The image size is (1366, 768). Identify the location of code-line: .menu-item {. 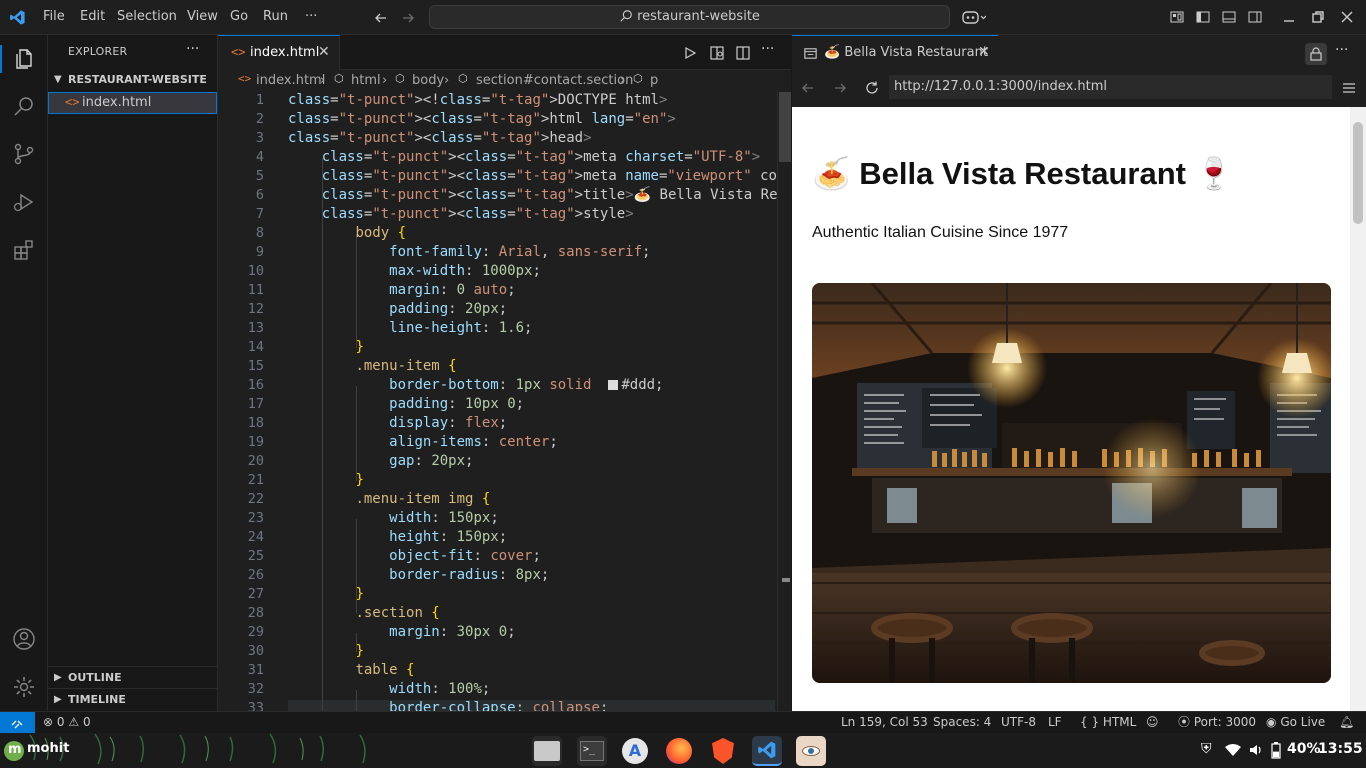
(372, 366).